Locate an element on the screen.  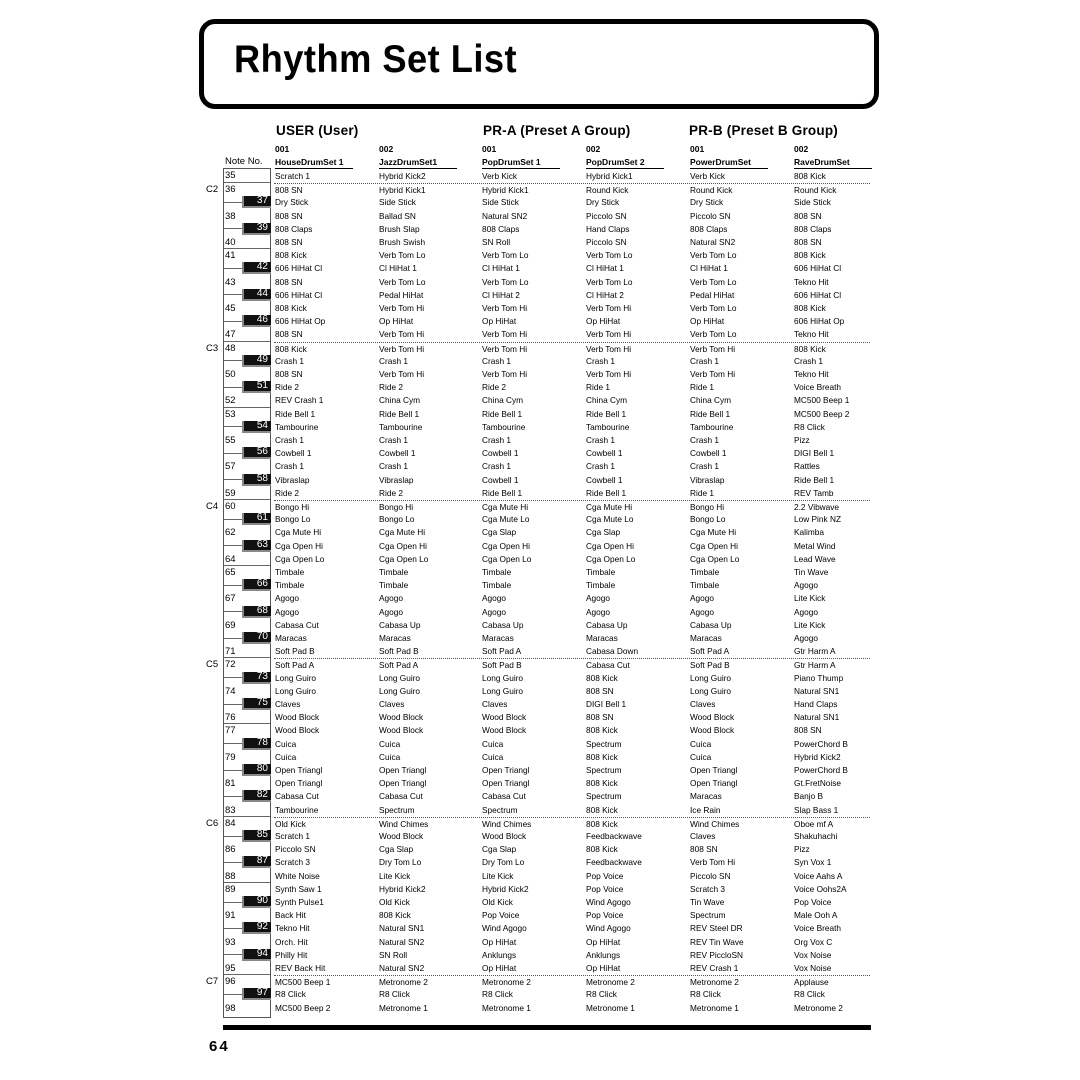
black-key-number: 66 is located at coordinates (262, 584).